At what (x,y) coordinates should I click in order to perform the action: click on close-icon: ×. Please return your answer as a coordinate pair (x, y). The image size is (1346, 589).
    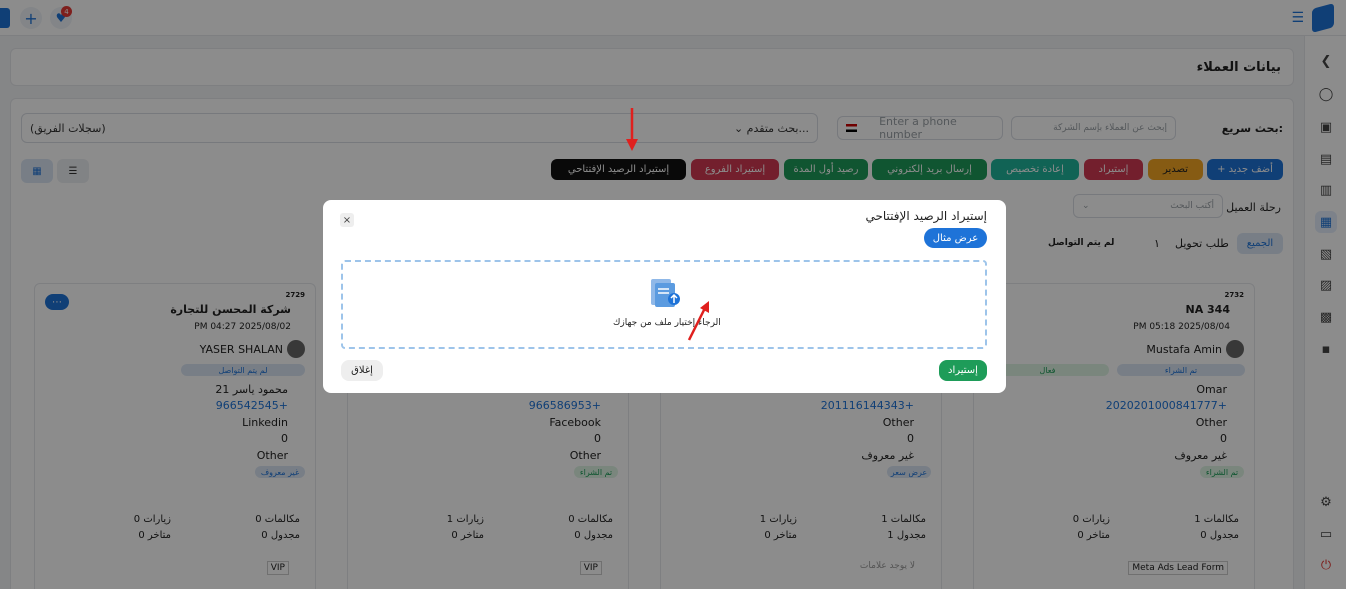
    Looking at the image, I should click on (347, 220).